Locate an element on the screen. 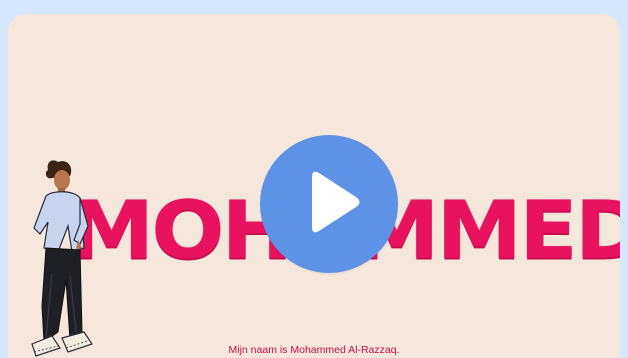  play-button is located at coordinates (329, 204).